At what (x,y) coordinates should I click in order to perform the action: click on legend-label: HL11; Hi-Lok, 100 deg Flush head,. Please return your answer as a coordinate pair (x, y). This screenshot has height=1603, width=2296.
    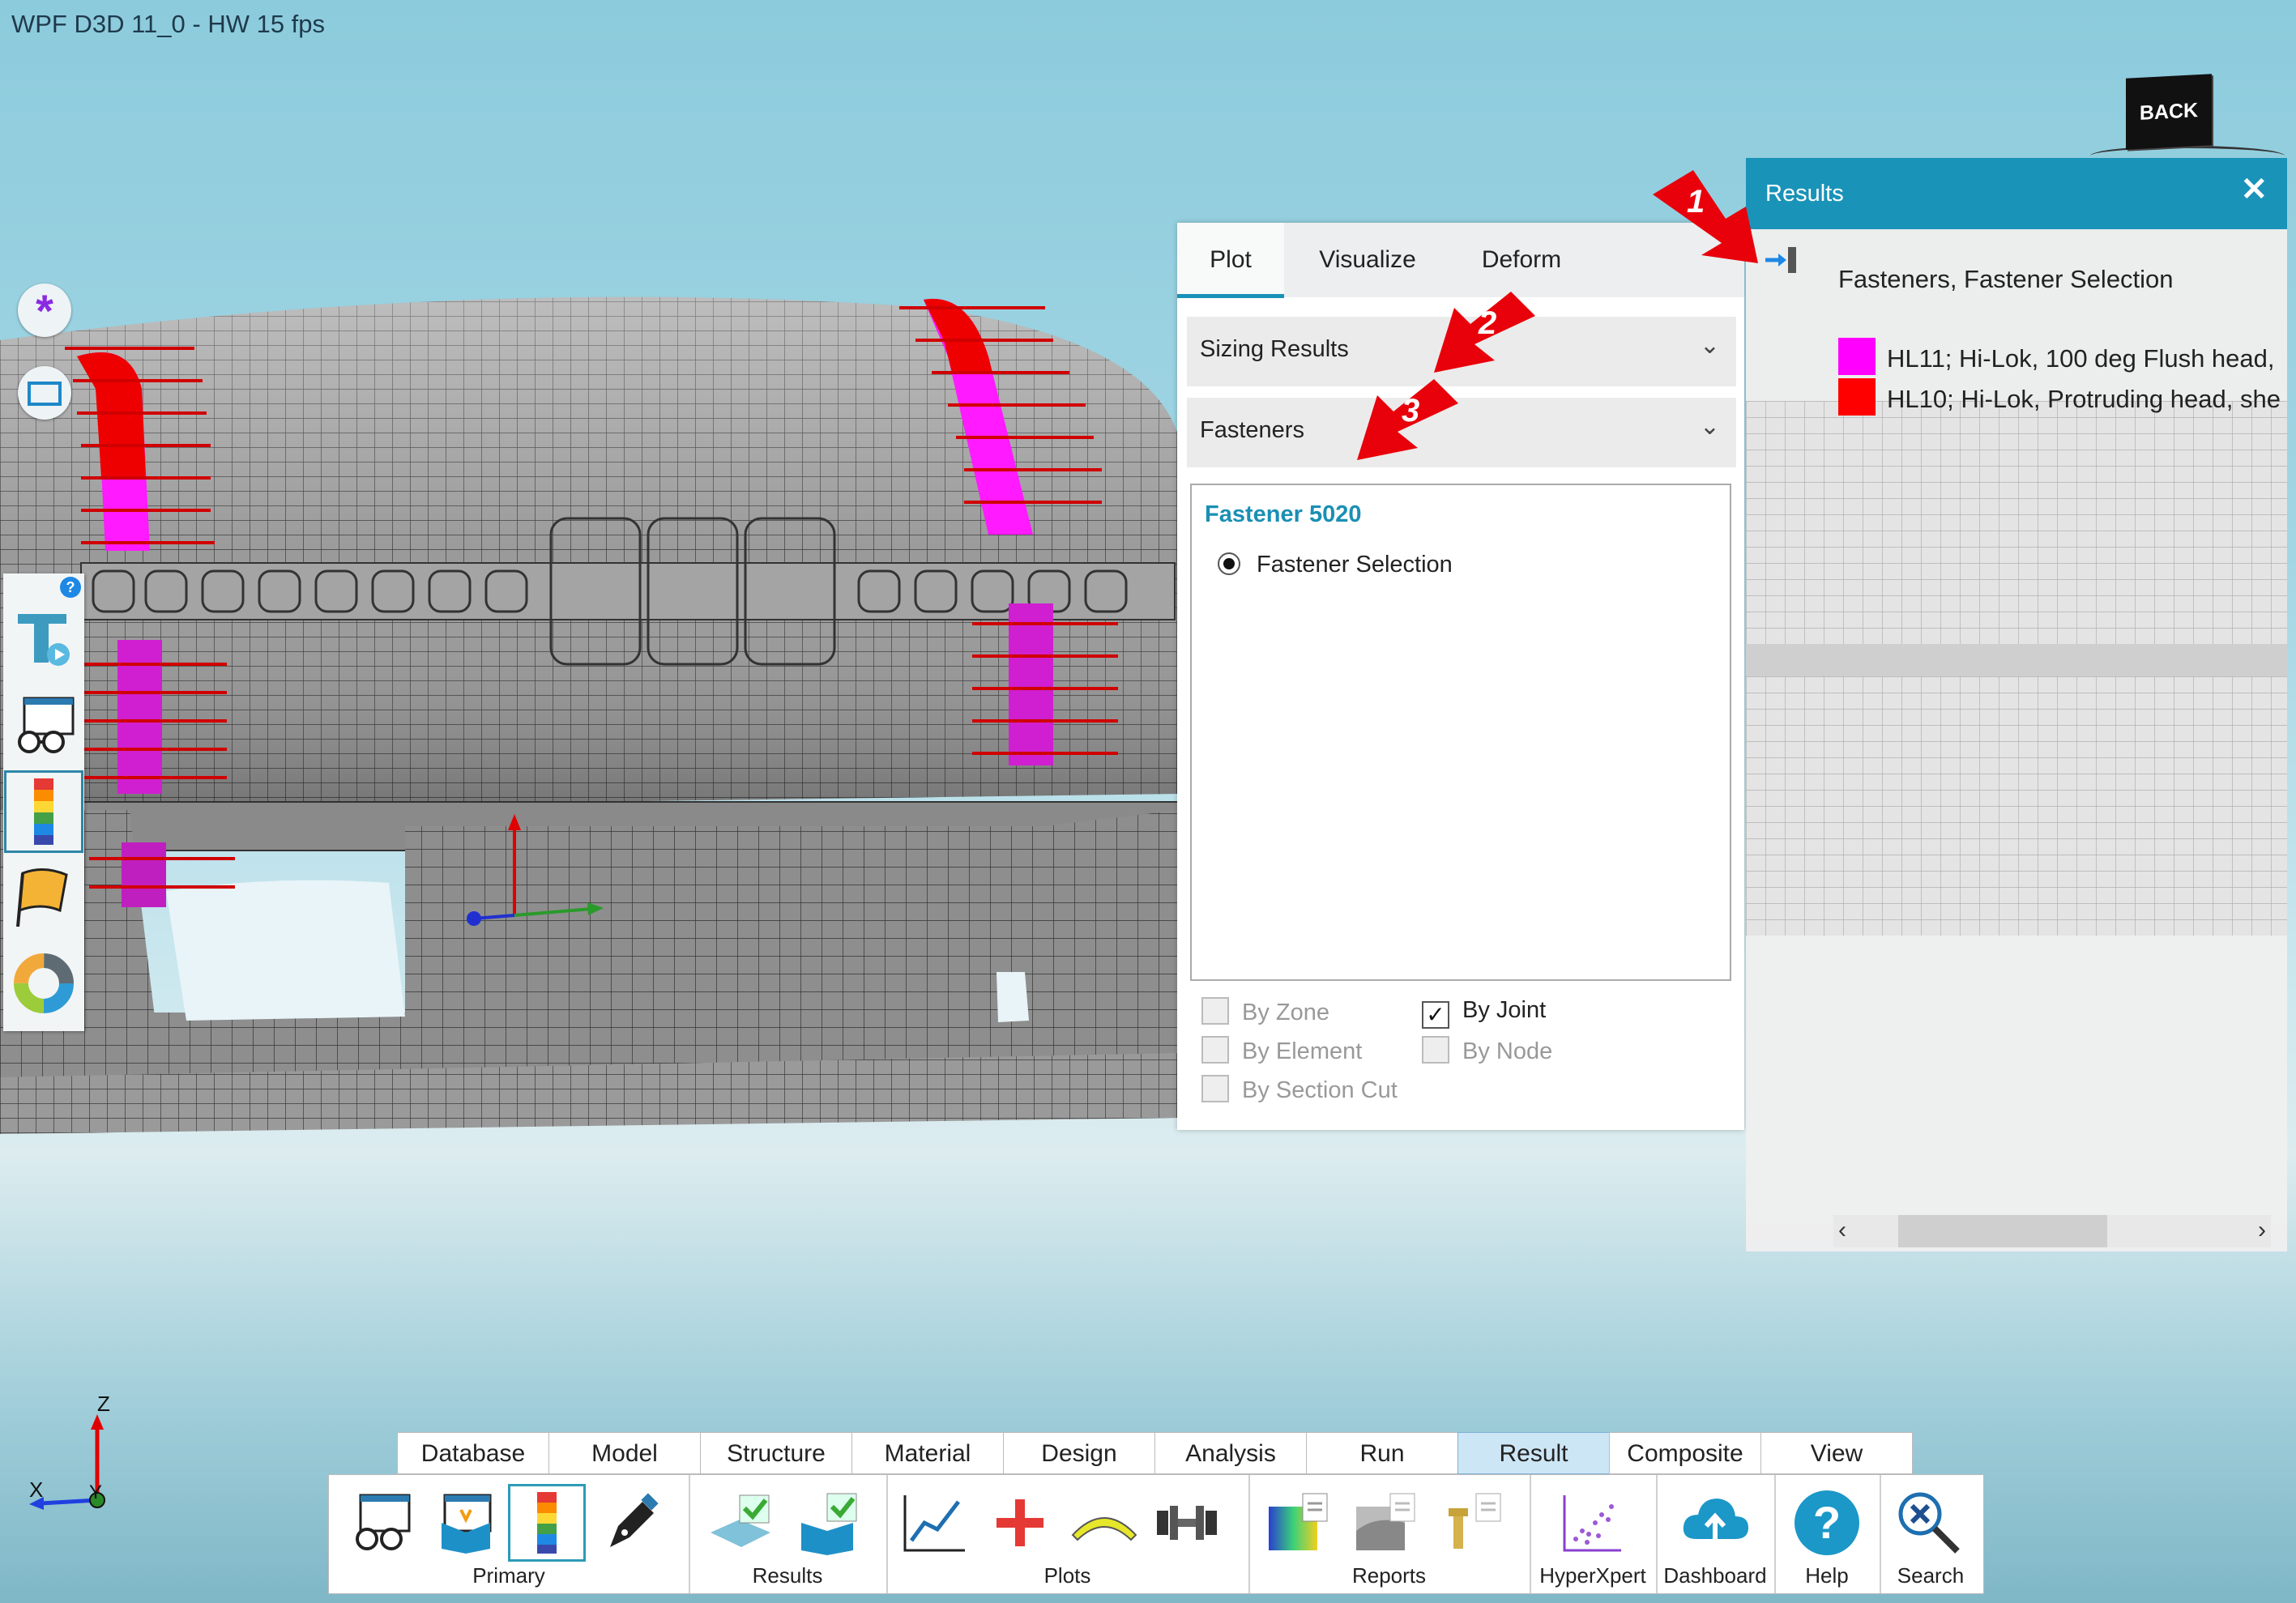
    Looking at the image, I should click on (2081, 358).